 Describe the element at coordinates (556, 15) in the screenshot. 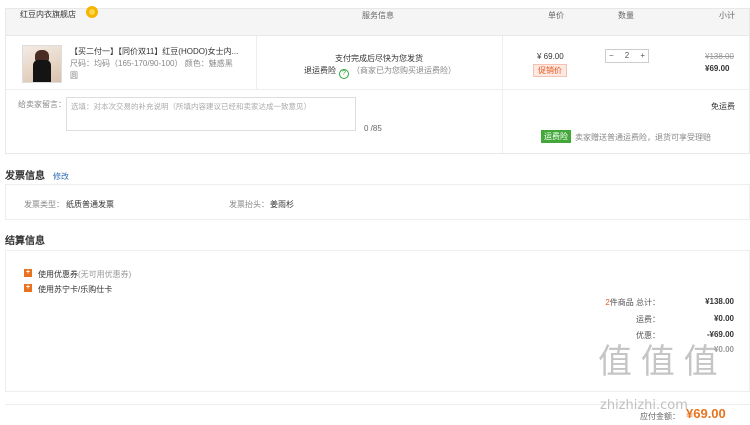

I see `col-header-price: 单价` at that location.